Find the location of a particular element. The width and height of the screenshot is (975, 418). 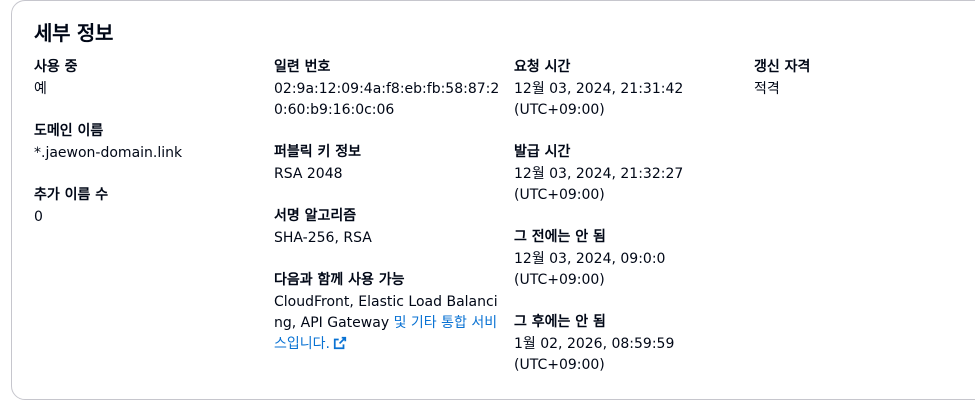

field-in-use: 사용 중 예 is located at coordinates (144, 78).